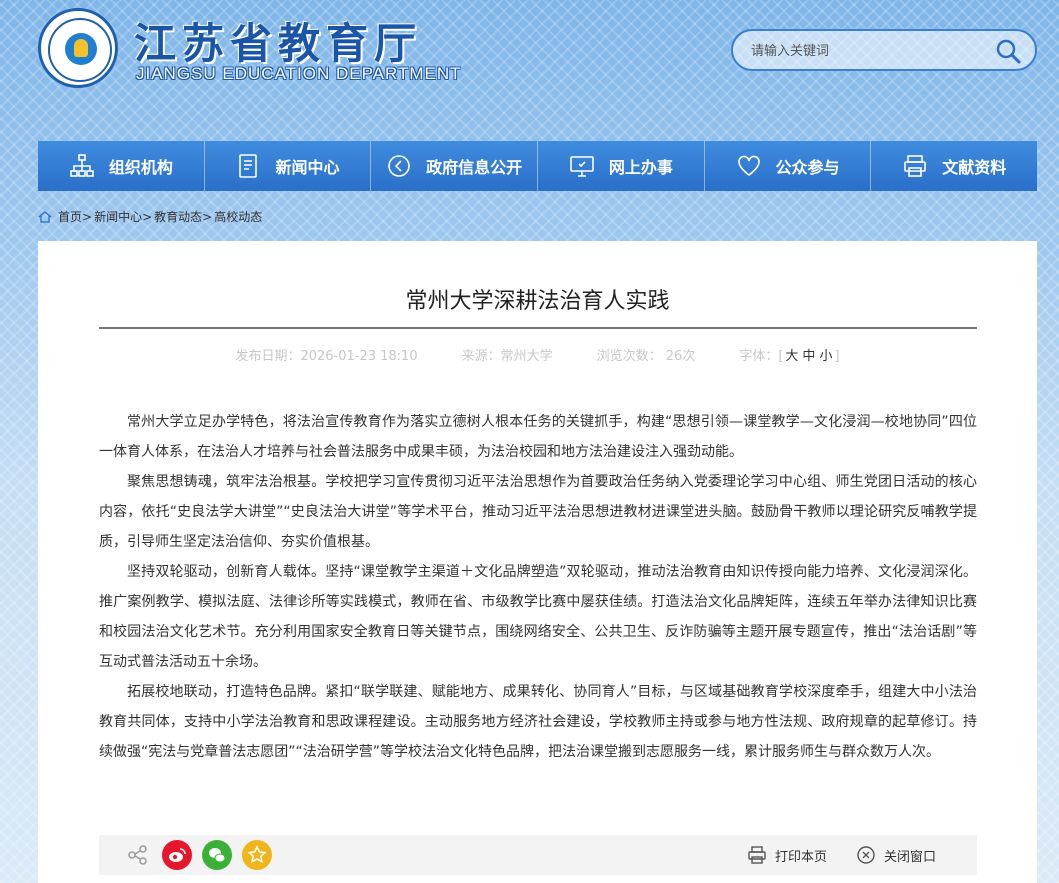  Describe the element at coordinates (507, 356) in the screenshot. I see `article-source: 来源：常州大学` at that location.